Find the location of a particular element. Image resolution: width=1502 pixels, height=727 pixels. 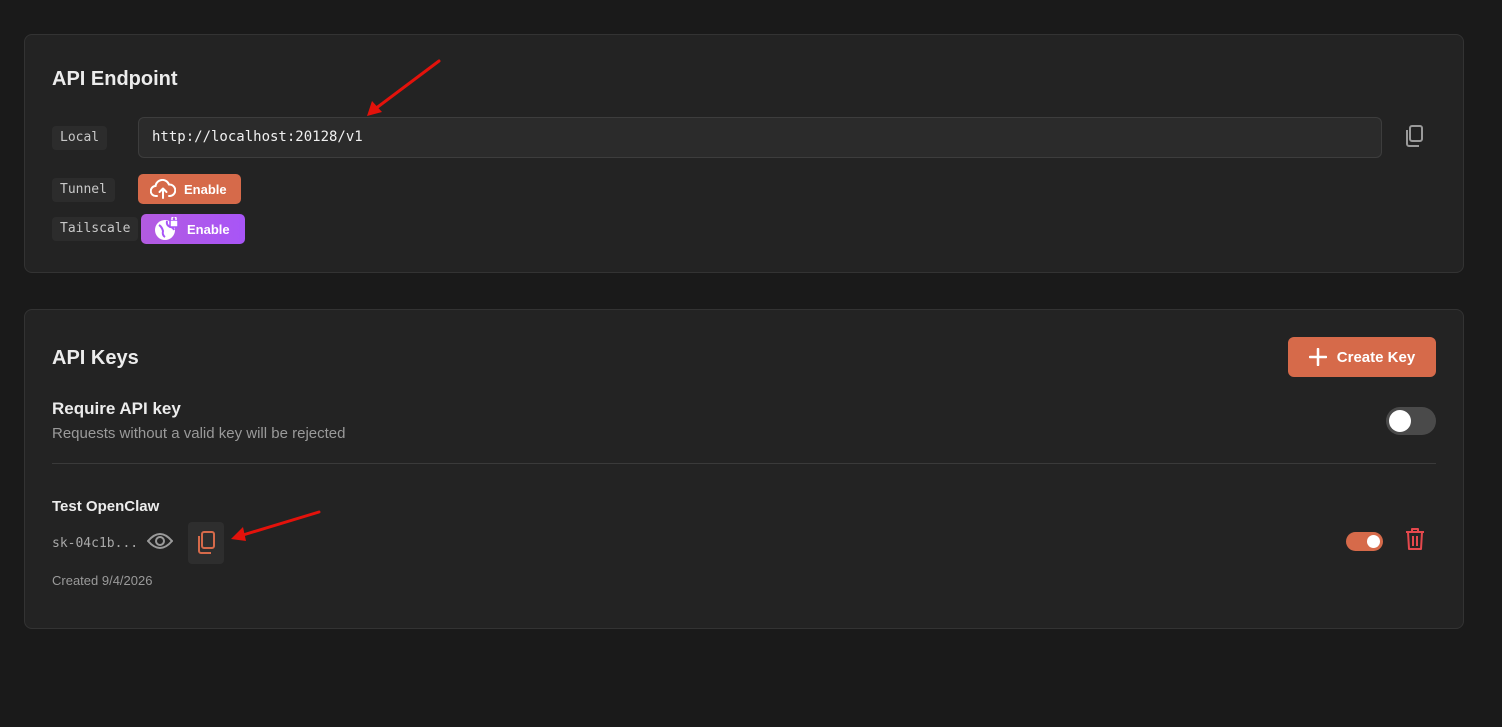

tailscale-enable-label: Enable is located at coordinates (208, 229).